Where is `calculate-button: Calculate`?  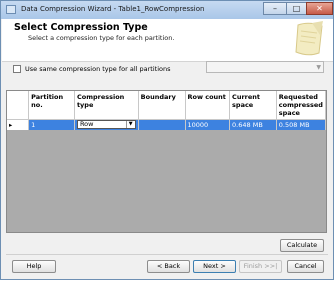
calculate-button: Calculate is located at coordinates (302, 245).